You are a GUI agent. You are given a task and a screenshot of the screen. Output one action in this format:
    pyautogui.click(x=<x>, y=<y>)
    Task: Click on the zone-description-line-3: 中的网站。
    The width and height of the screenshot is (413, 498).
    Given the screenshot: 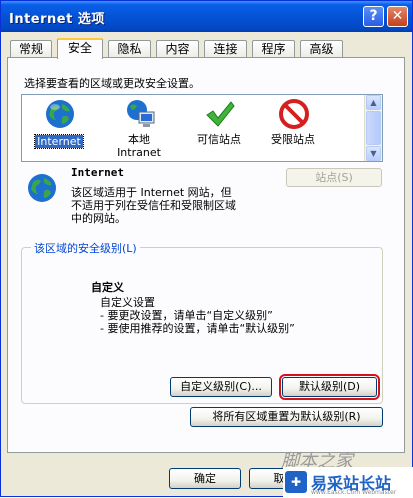 What is the action you would take?
    pyautogui.click(x=98, y=218)
    